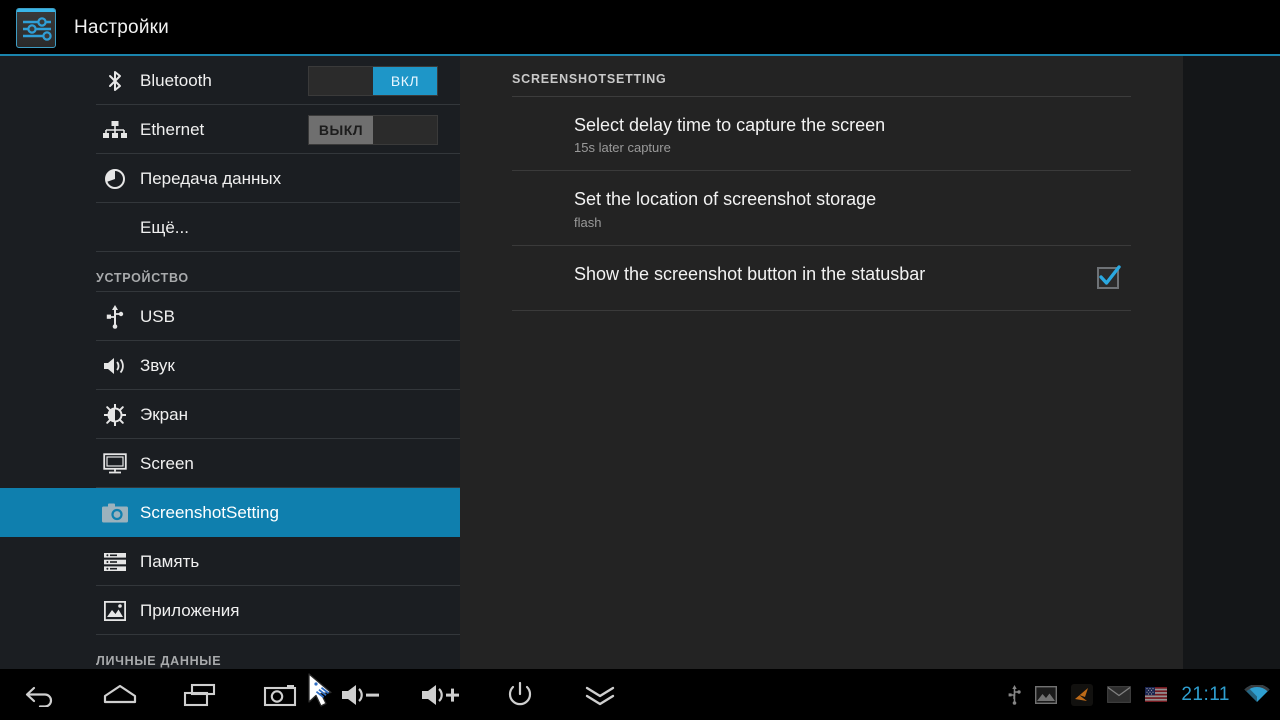  I want to click on clock: 21:11, so click(1205, 694).